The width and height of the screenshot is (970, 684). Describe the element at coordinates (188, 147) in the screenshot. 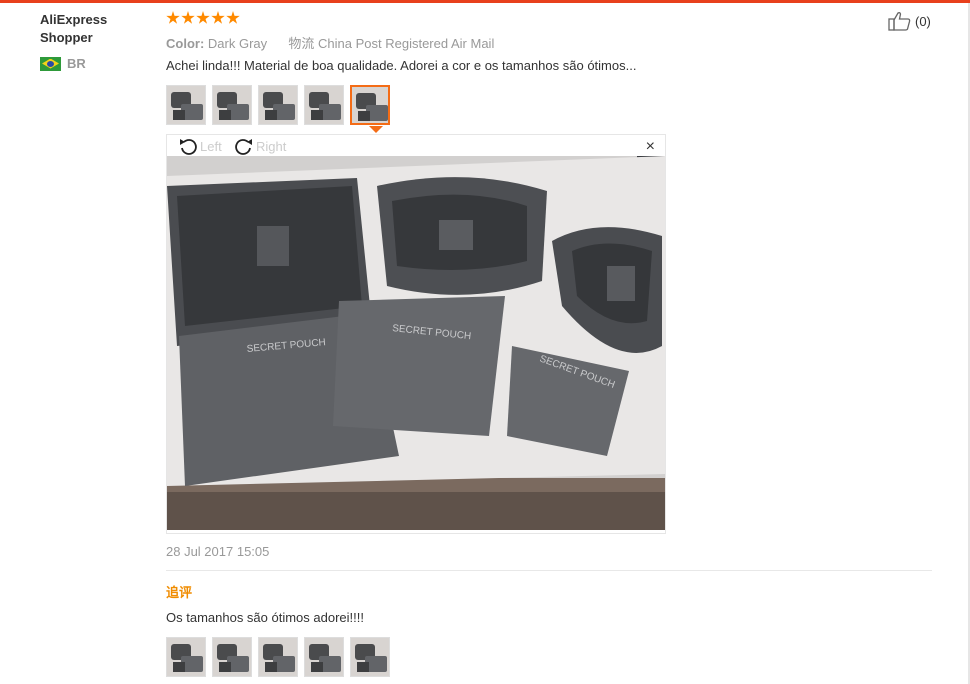

I see `rotate-left-icon` at that location.